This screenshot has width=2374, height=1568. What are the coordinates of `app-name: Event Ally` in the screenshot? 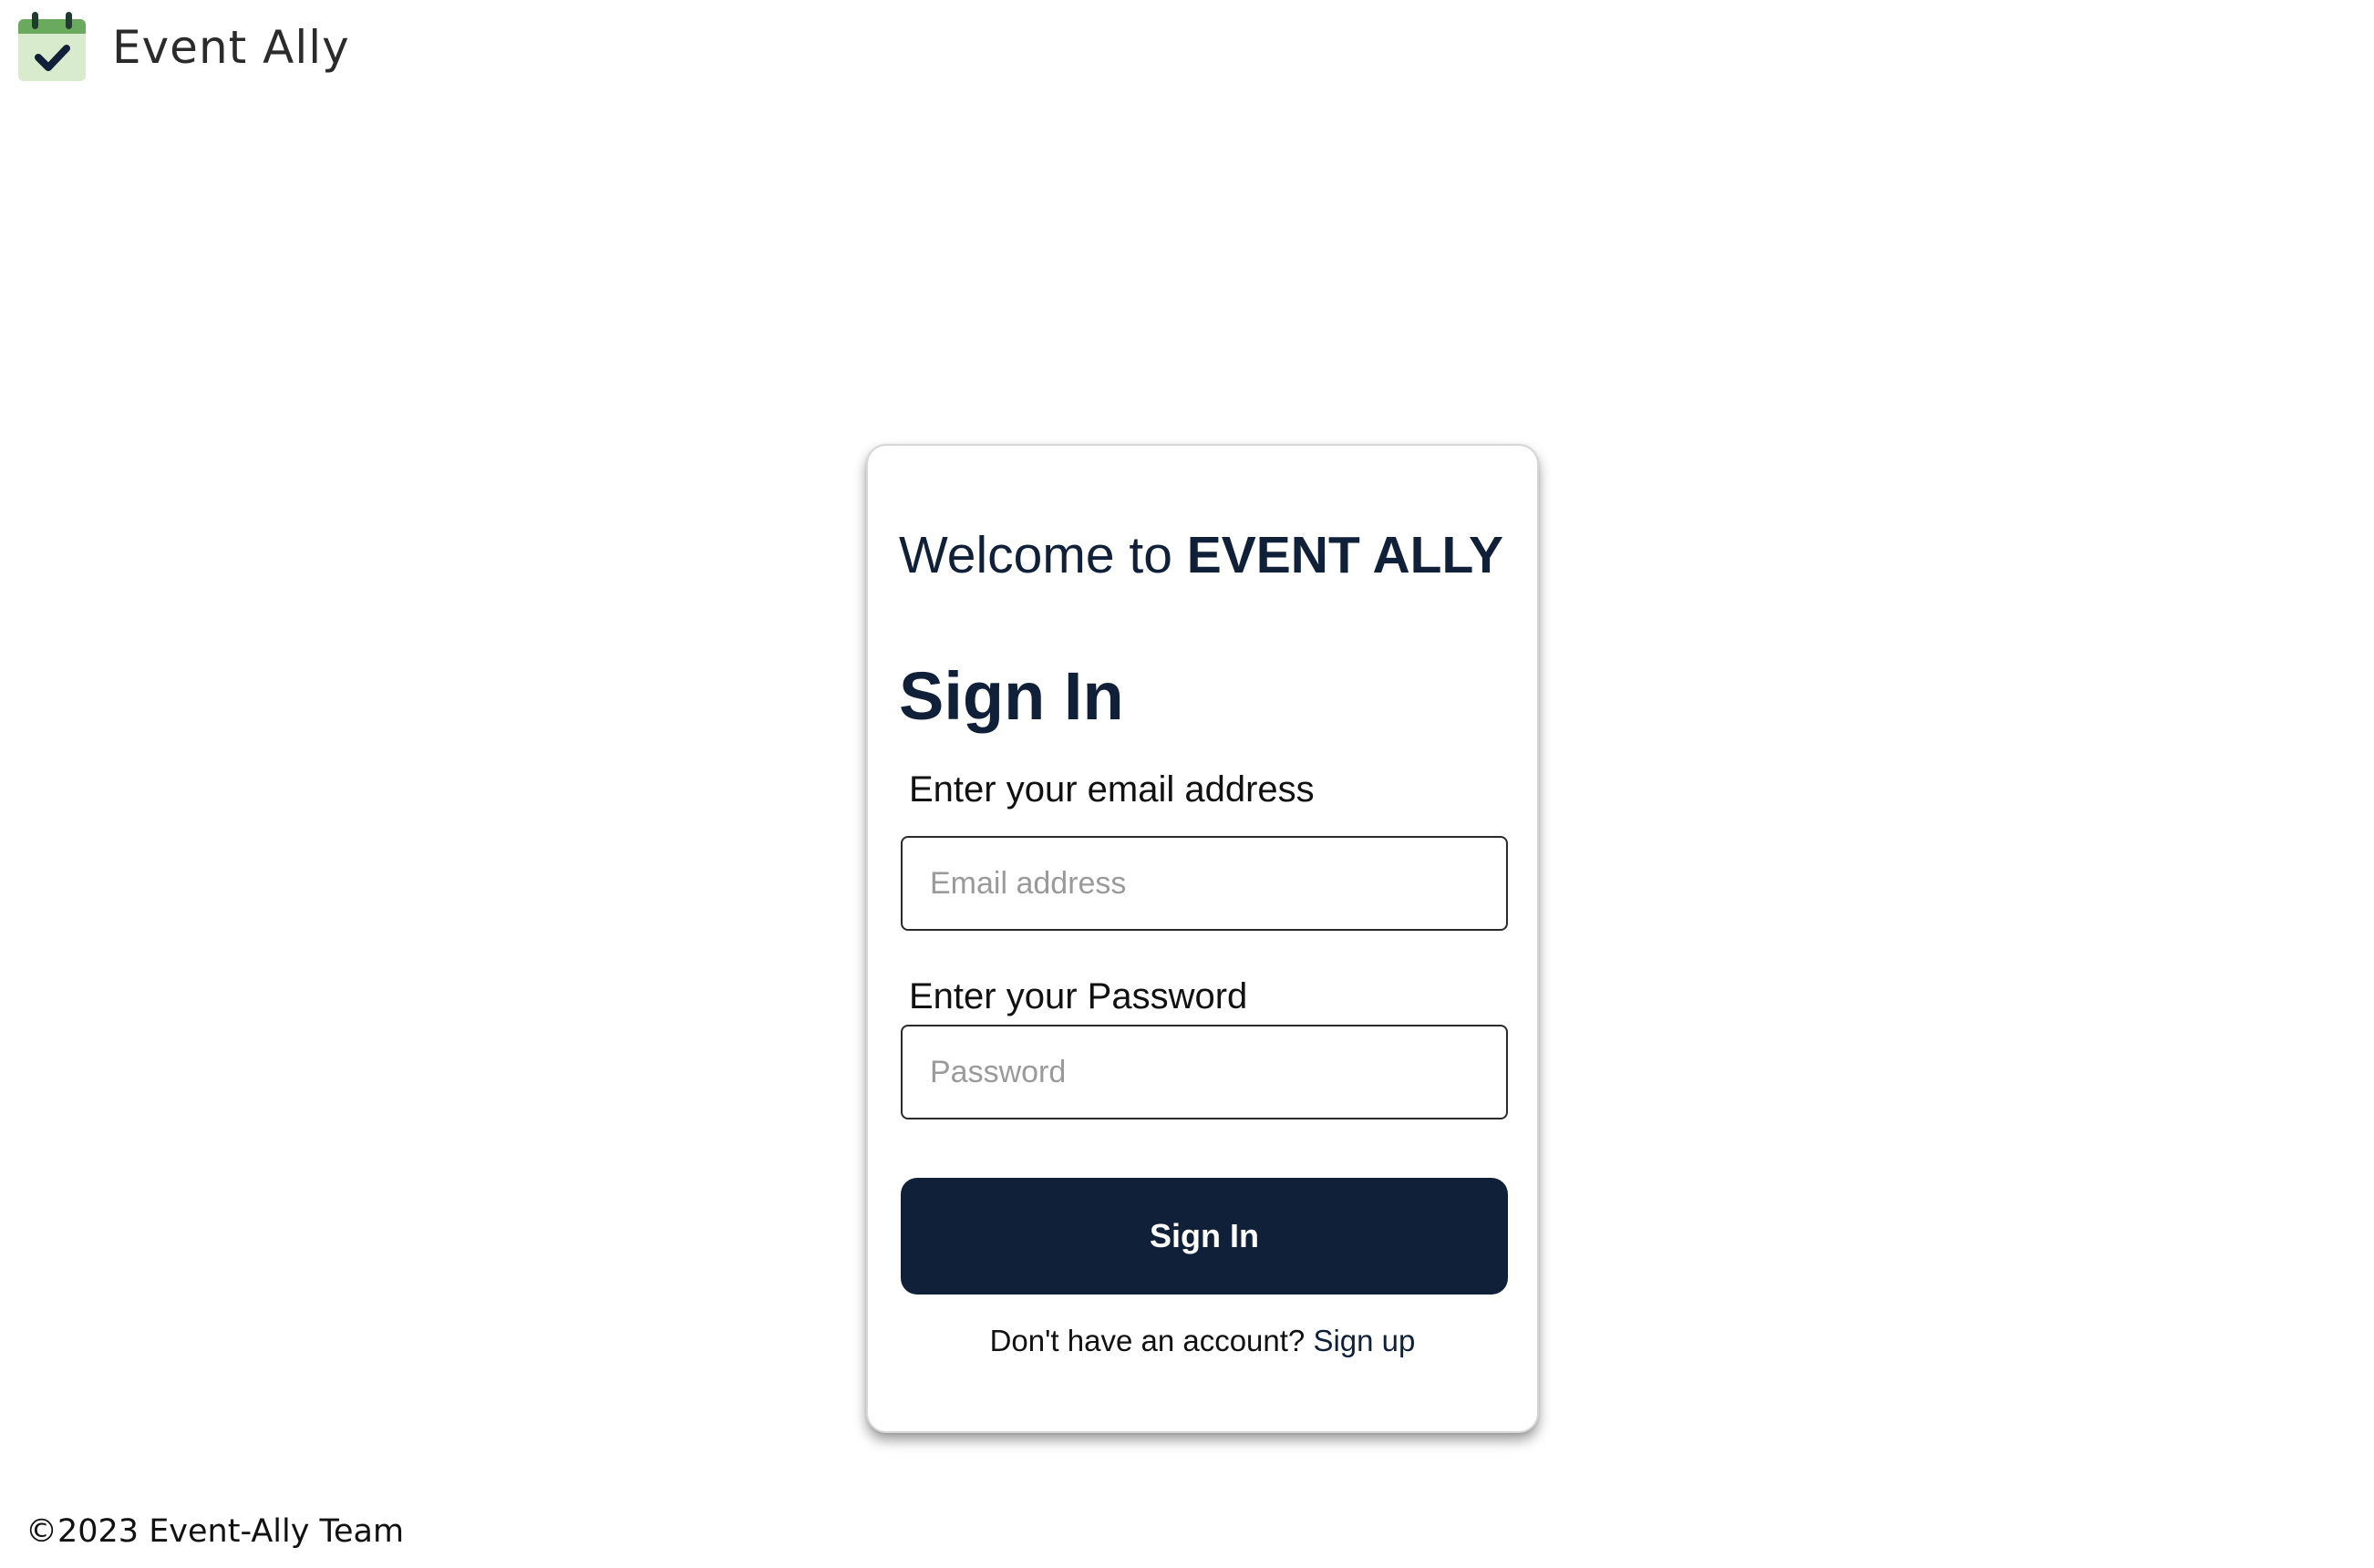 It's located at (231, 47).